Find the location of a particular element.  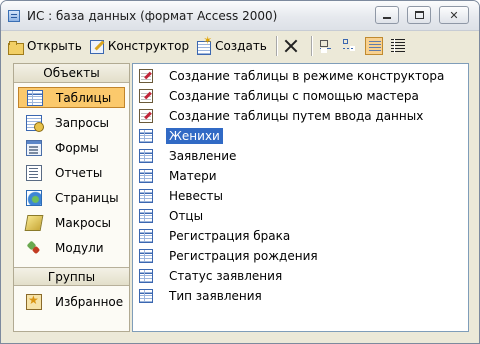

groups-header: Группы is located at coordinates (71, 276).